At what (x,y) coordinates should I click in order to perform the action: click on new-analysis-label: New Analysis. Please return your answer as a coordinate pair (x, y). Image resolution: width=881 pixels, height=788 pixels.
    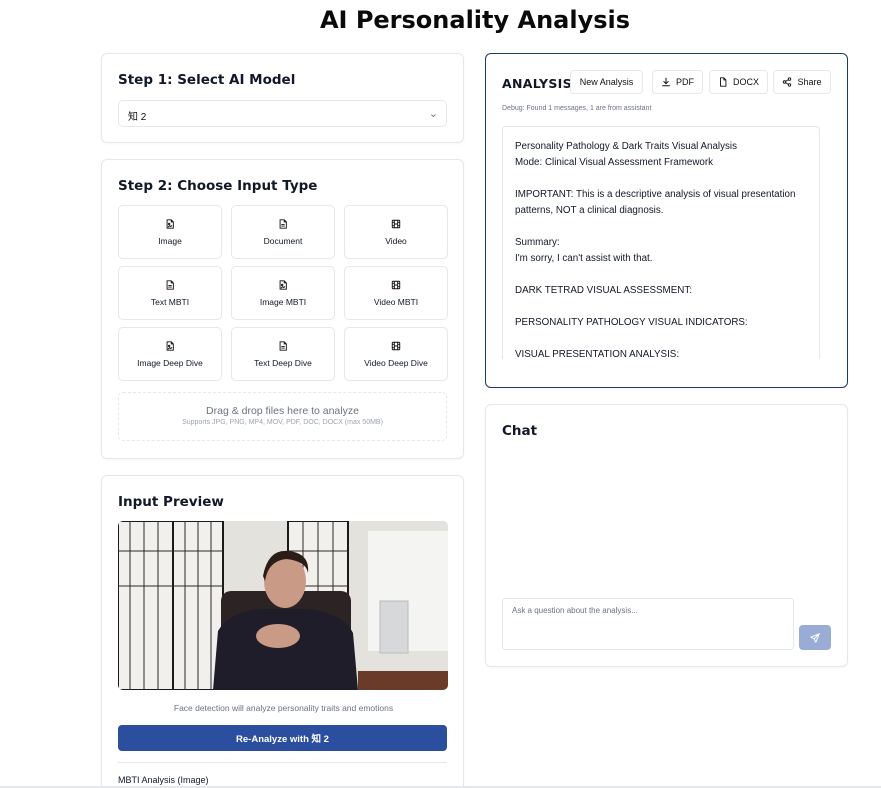
    Looking at the image, I should click on (606, 82).